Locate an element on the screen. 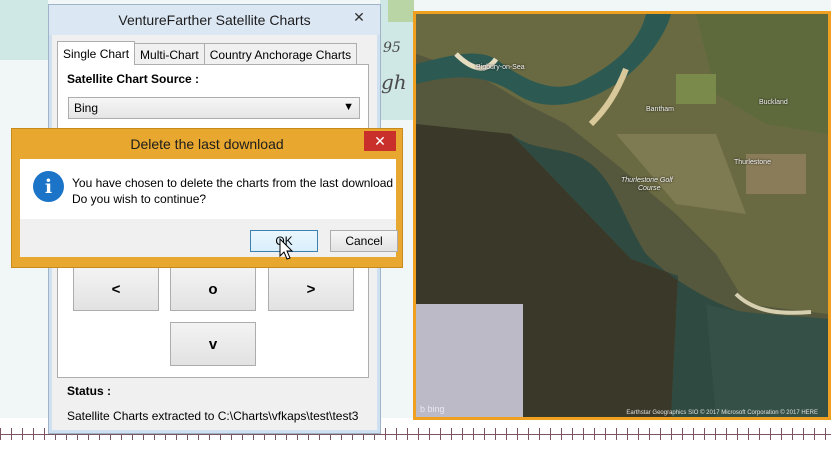 This screenshot has width=831, height=451. place-label-bantham: Bantham is located at coordinates (660, 109).